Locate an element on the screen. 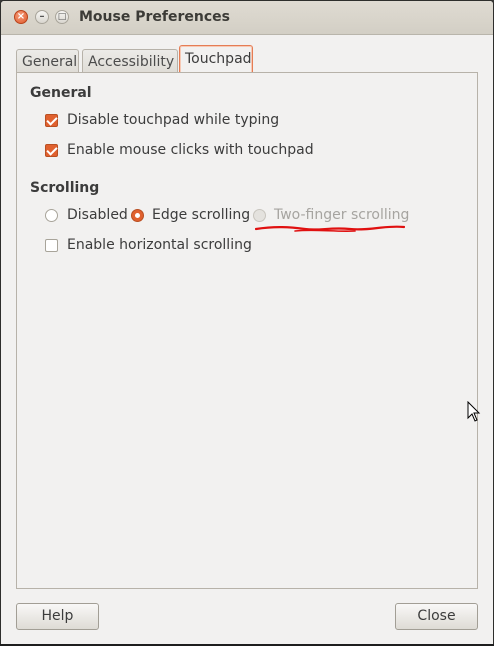  close-window-icon: × is located at coordinates (21, 17).